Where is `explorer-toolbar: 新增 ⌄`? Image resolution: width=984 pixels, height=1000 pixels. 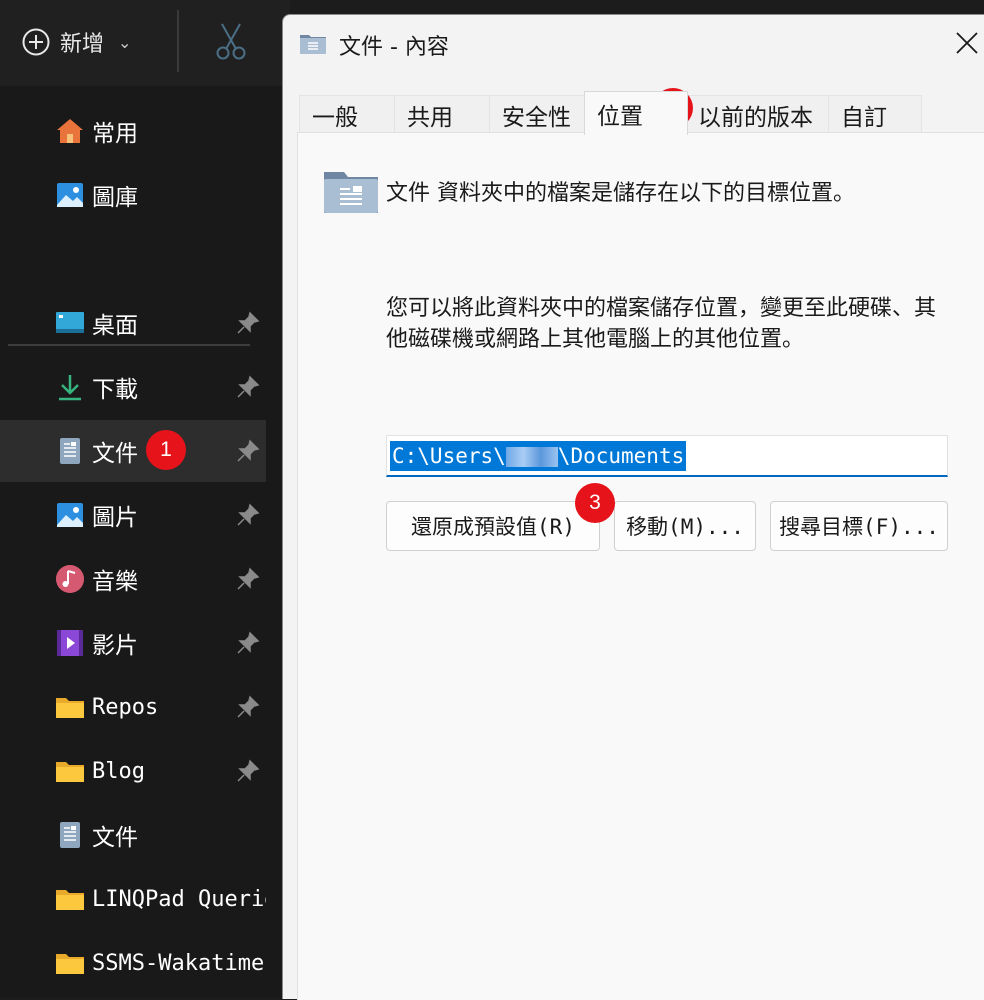
explorer-toolbar: 新增 ⌄ is located at coordinates (145, 43).